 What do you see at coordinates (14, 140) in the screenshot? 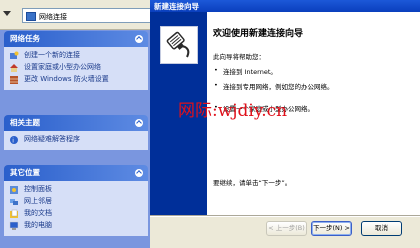
I see `help-icon: i` at bounding box center [14, 140].